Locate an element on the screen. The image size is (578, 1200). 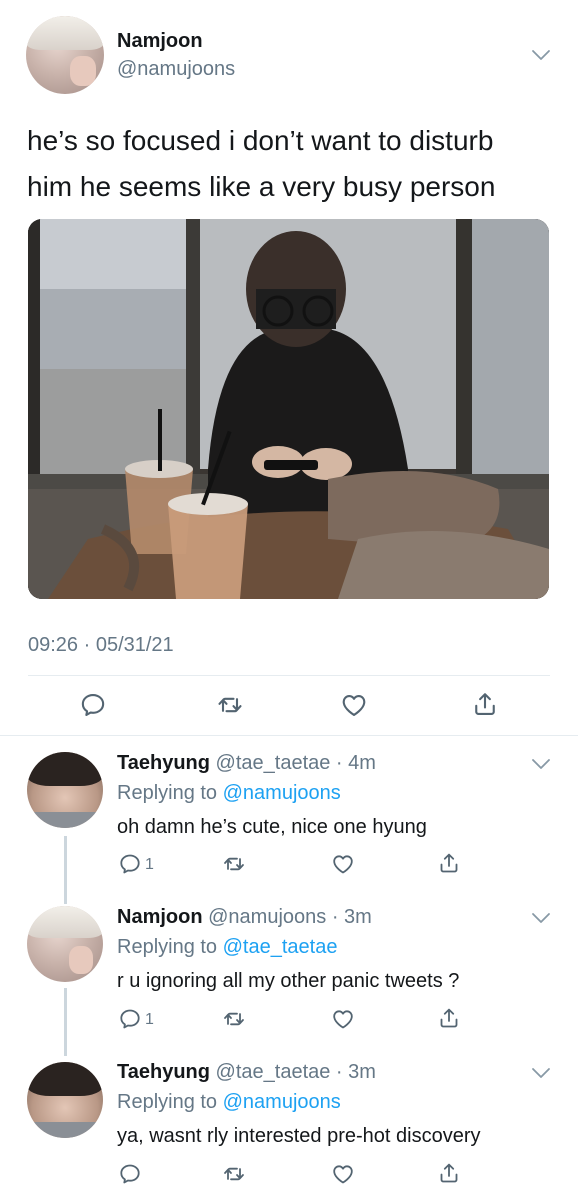
reply-header: Taehyung @tae_taetae · 4m is located at coordinates (246, 763).